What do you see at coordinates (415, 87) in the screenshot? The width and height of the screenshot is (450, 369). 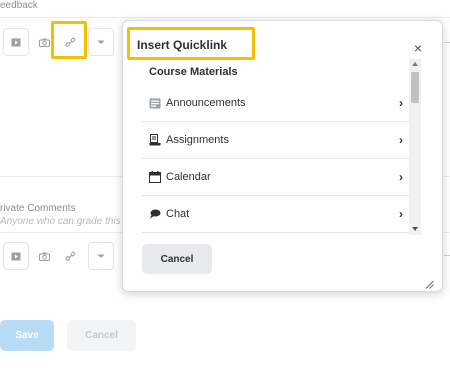 I see `scrollbar-thumb` at bounding box center [415, 87].